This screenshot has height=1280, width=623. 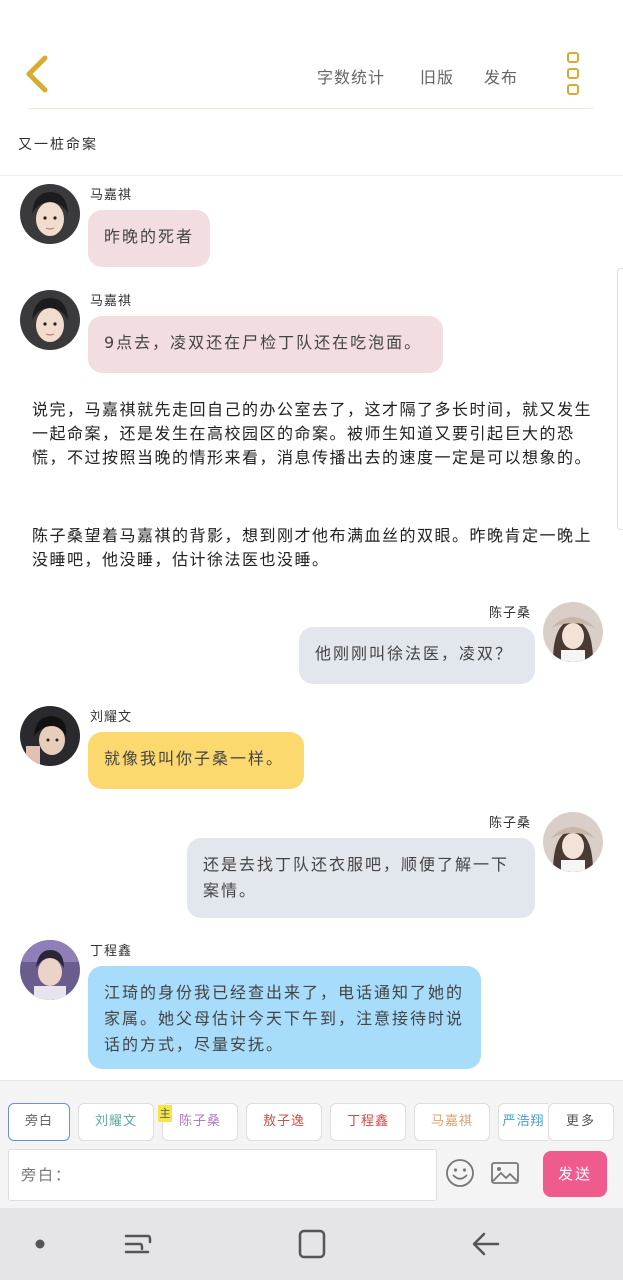 I want to click on character-tab: 丁程鑫, so click(x=368, y=1122).